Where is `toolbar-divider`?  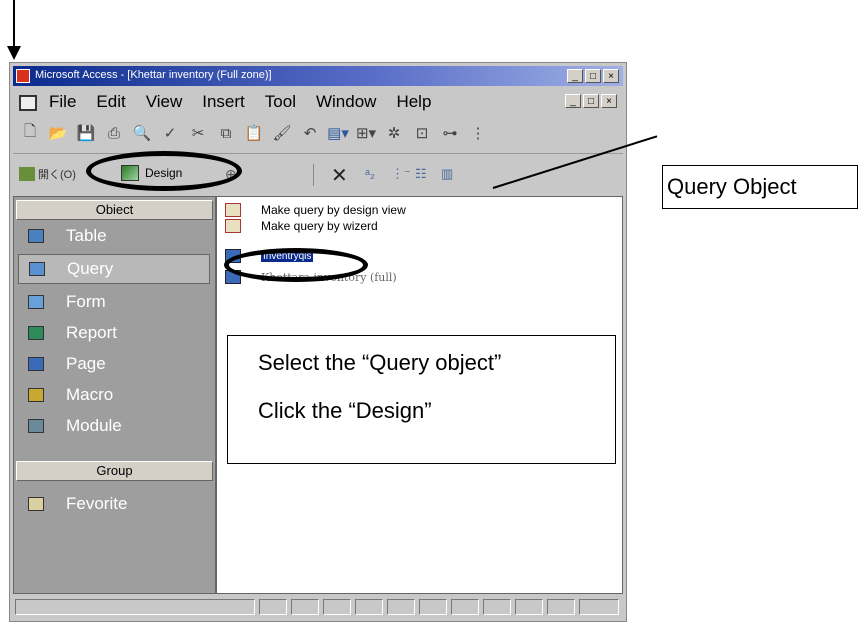
toolbar-divider is located at coordinates (318, 153).